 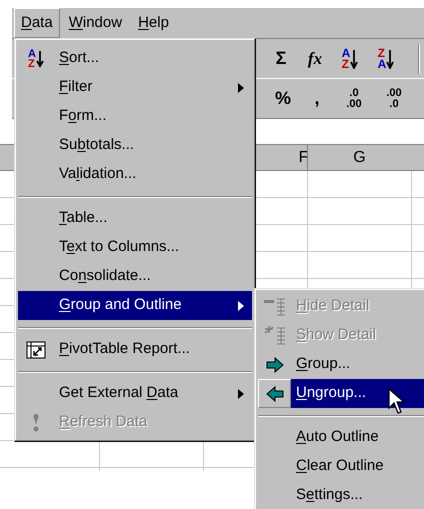 I want to click on toolbar-button: ,, so click(x=317, y=98).